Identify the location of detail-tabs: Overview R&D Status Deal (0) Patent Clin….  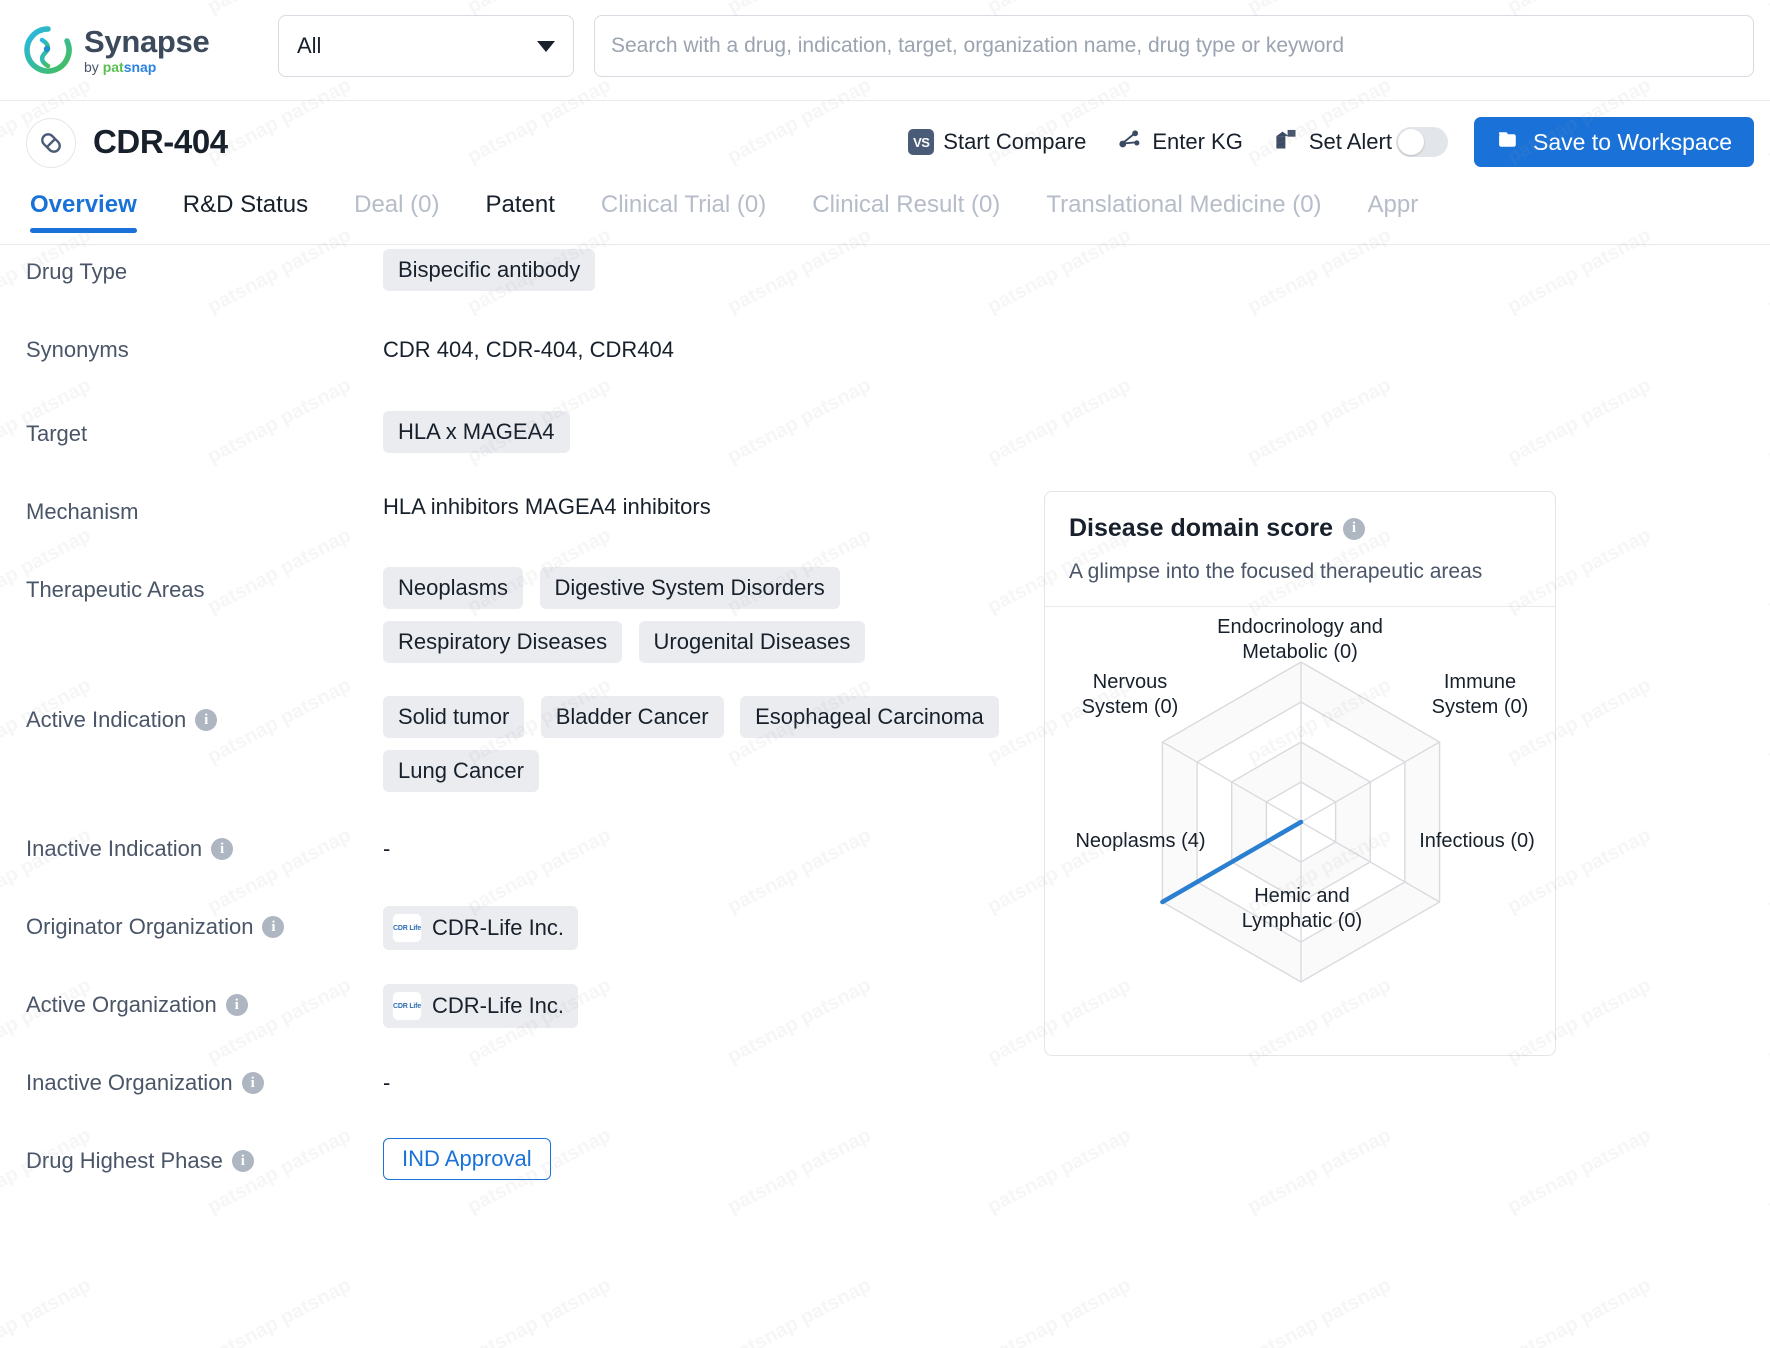
(885, 216).